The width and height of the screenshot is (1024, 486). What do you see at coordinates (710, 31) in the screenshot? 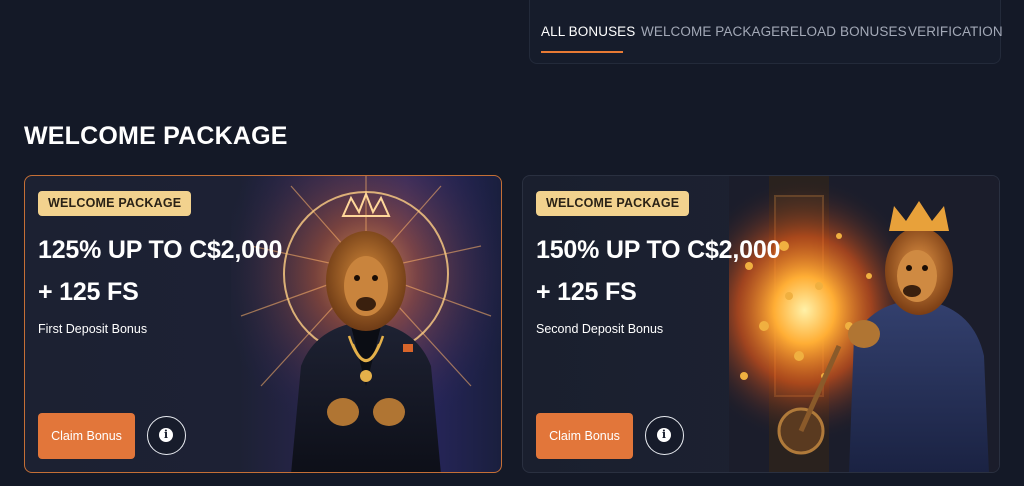
I see `tab-welcome-package: WELCOME PACKAGE` at bounding box center [710, 31].